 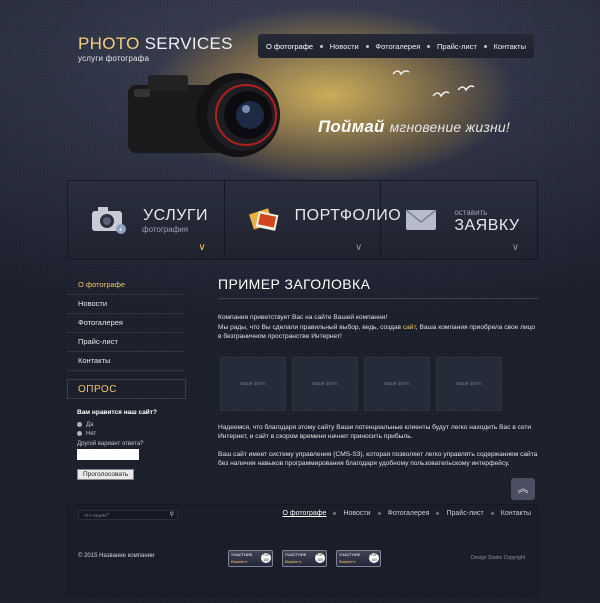 What do you see at coordinates (344, 46) in the screenshot?
I see `topnav-item-news: Новости` at bounding box center [344, 46].